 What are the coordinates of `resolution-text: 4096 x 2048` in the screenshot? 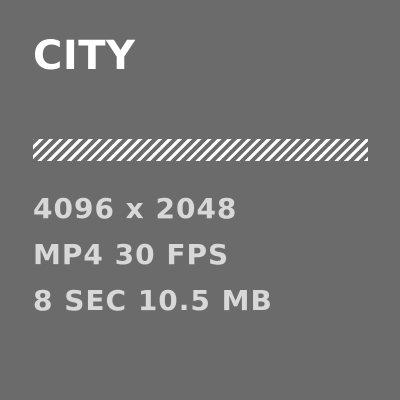 It's located at (135, 208).